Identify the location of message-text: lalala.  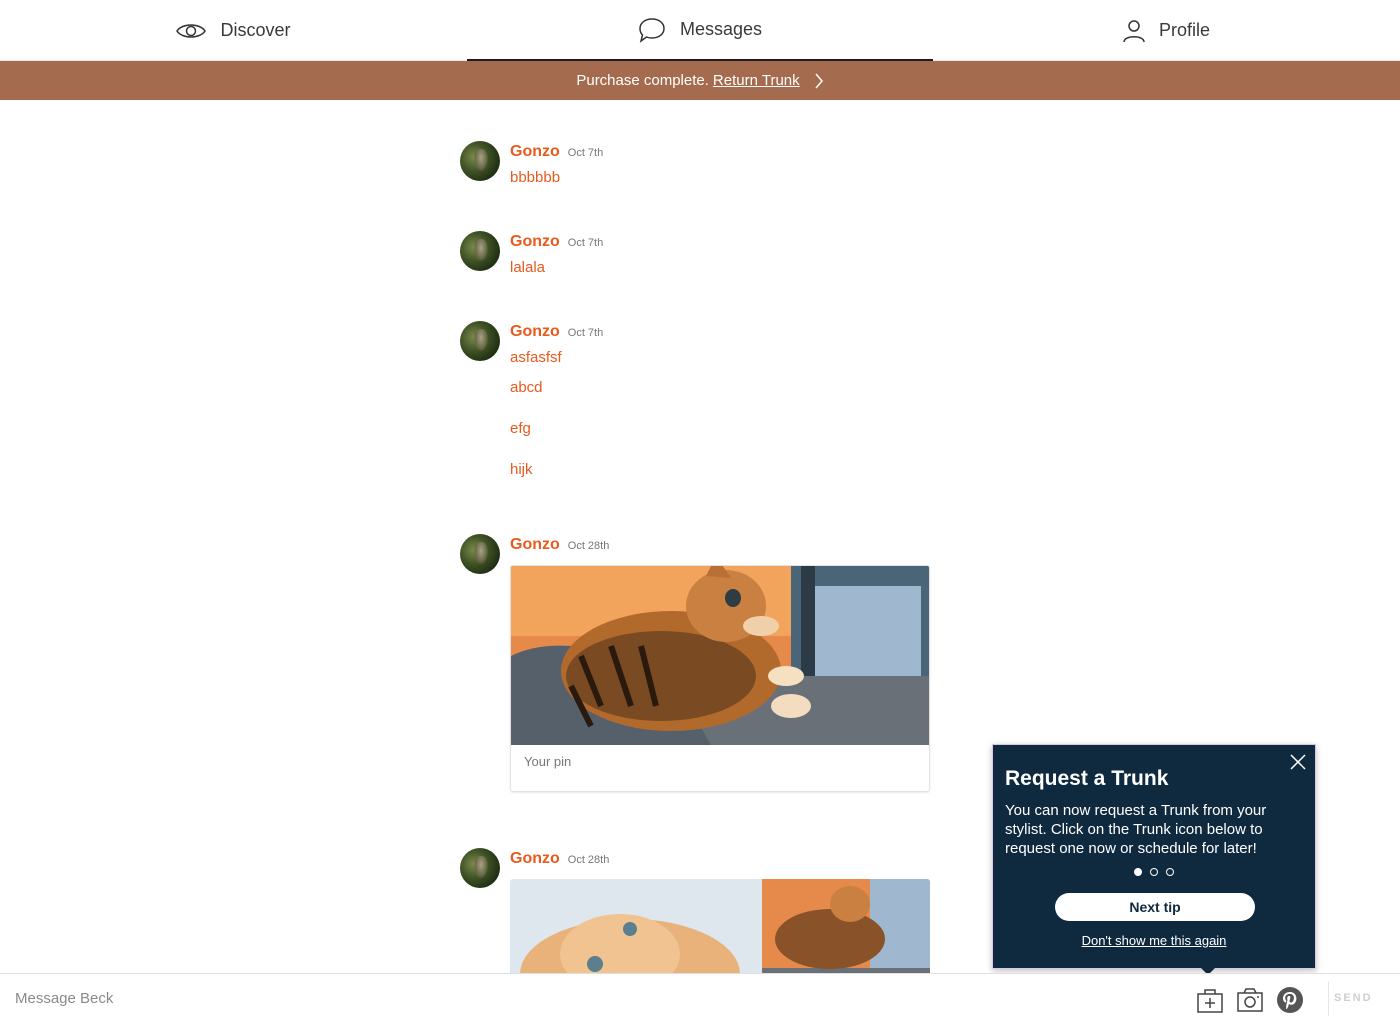
(528, 267).